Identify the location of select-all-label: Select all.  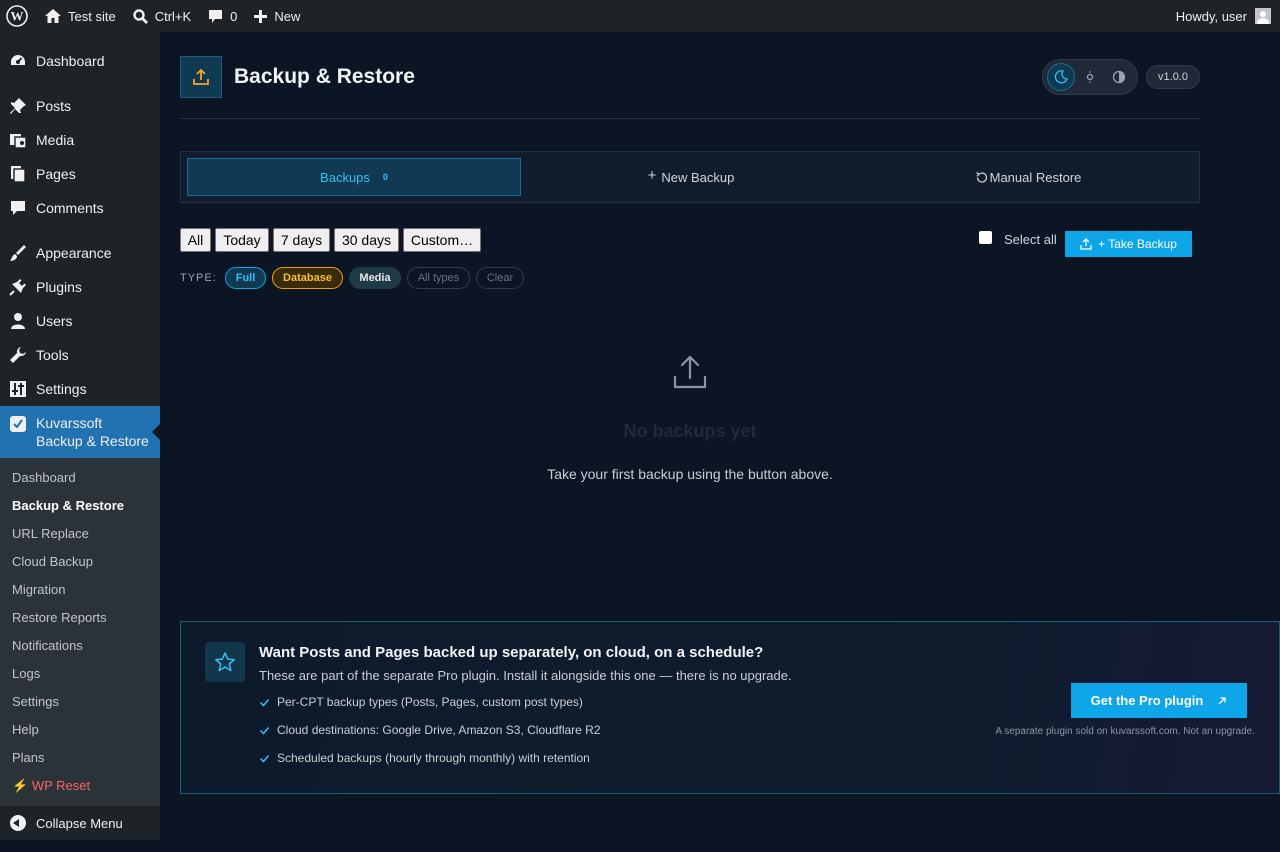
(1030, 239).